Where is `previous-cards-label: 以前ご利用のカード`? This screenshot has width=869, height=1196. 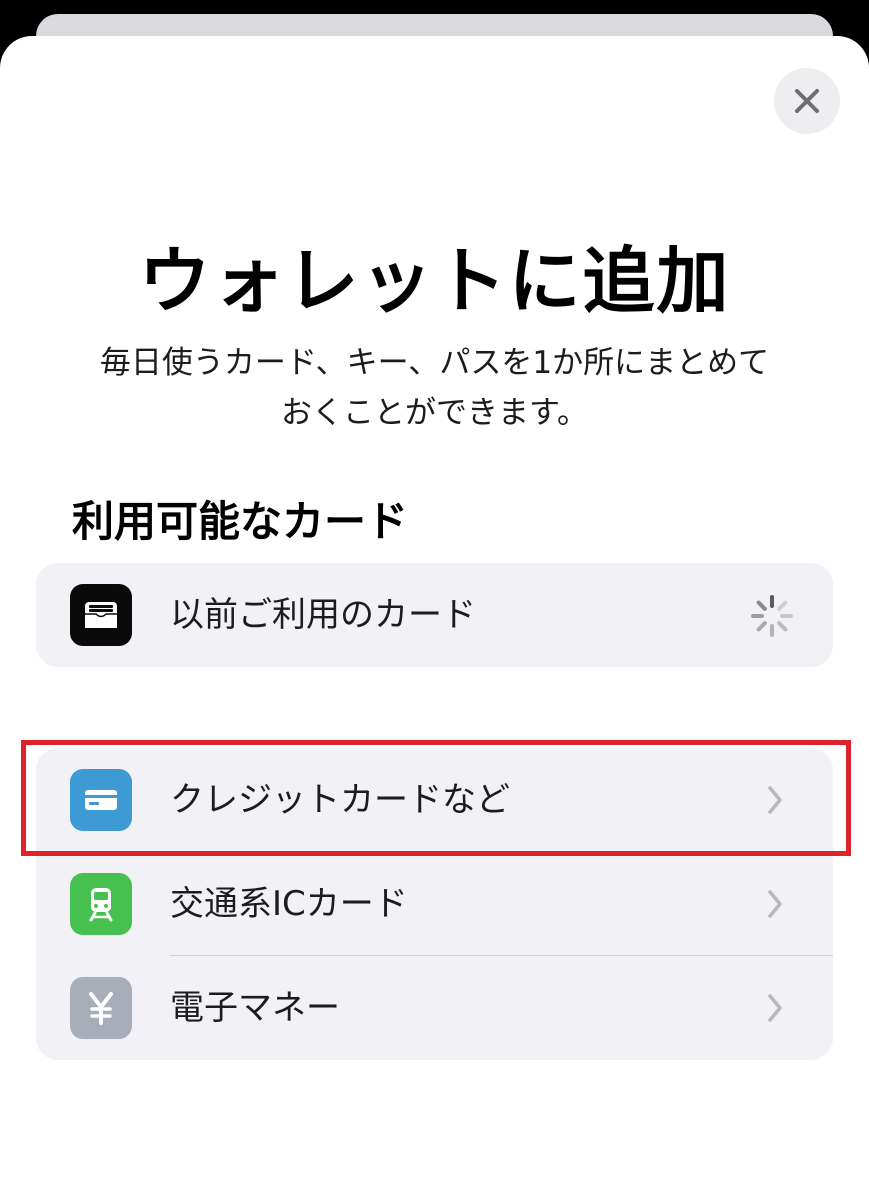
previous-cards-label: 以前ご利用のカード is located at coordinates (323, 615).